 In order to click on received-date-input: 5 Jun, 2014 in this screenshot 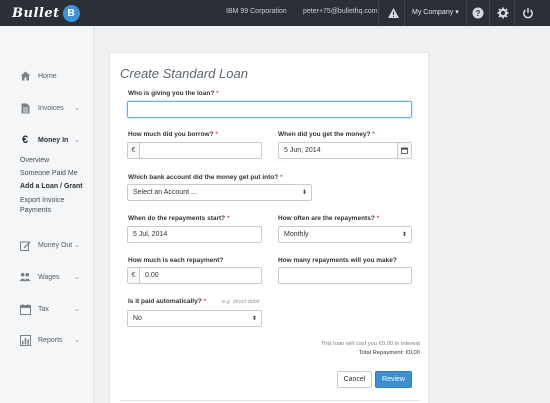, I will do `click(345, 150)`.